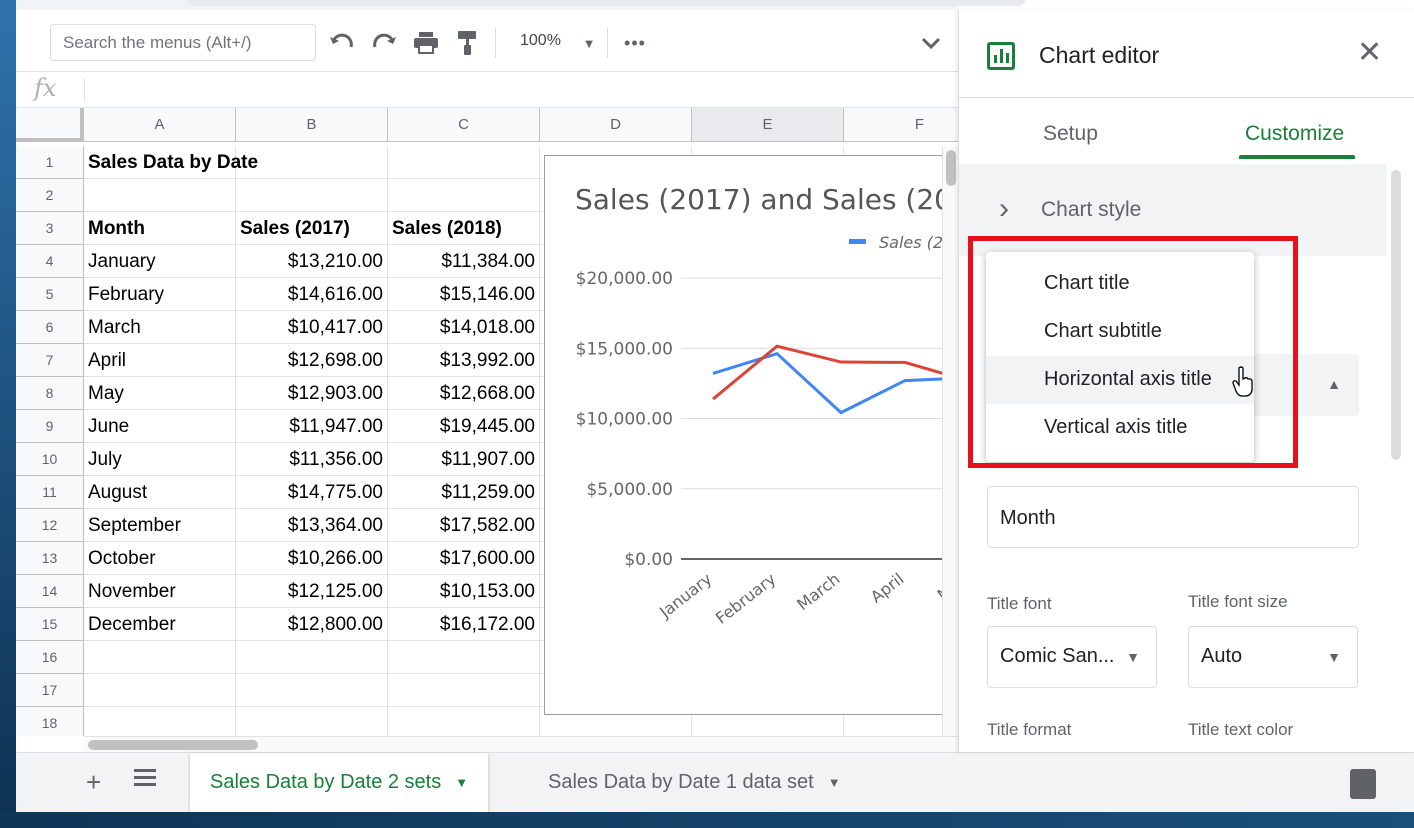 Image resolution: width=1414 pixels, height=828 pixels. What do you see at coordinates (312, 558) in the screenshot?
I see `table-cell: $10,266.00` at bounding box center [312, 558].